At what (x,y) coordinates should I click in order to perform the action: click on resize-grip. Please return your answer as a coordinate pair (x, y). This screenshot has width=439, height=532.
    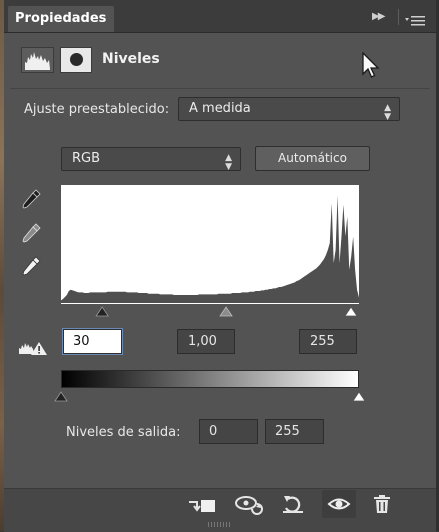
    Looking at the image, I should click on (220, 524).